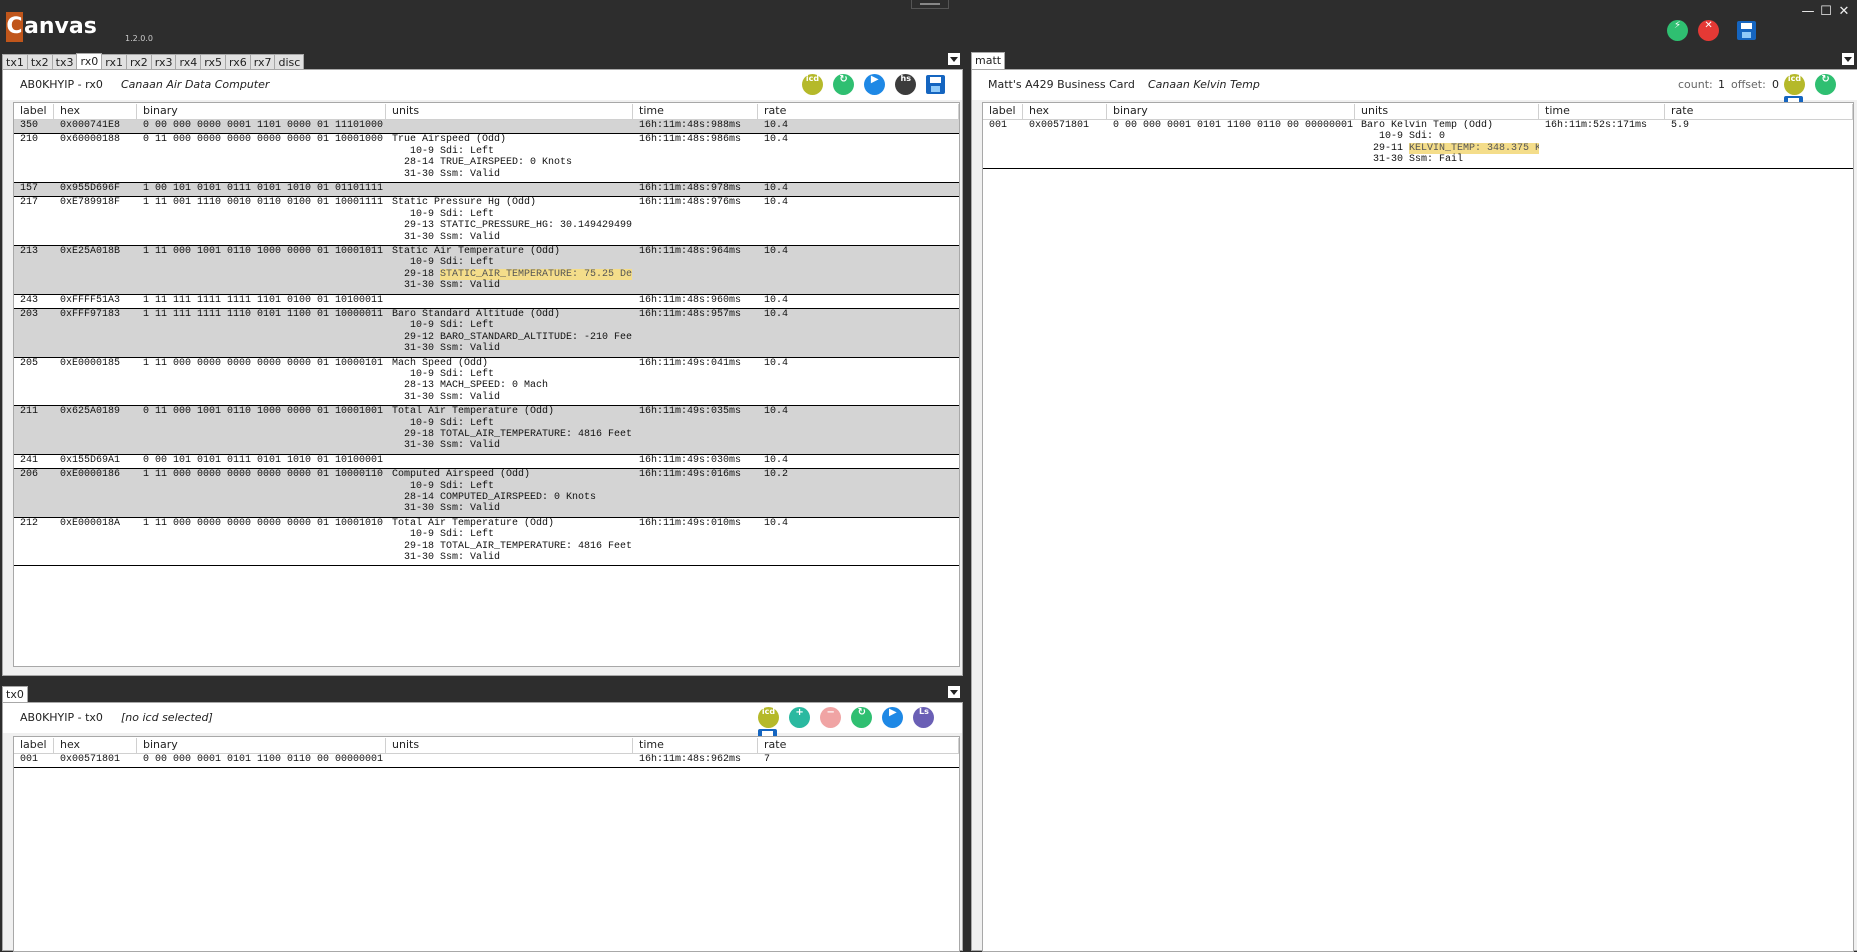 The width and height of the screenshot is (1857, 952). I want to click on matt-icd-name: Canaan Kelvin Temp, so click(1204, 84).